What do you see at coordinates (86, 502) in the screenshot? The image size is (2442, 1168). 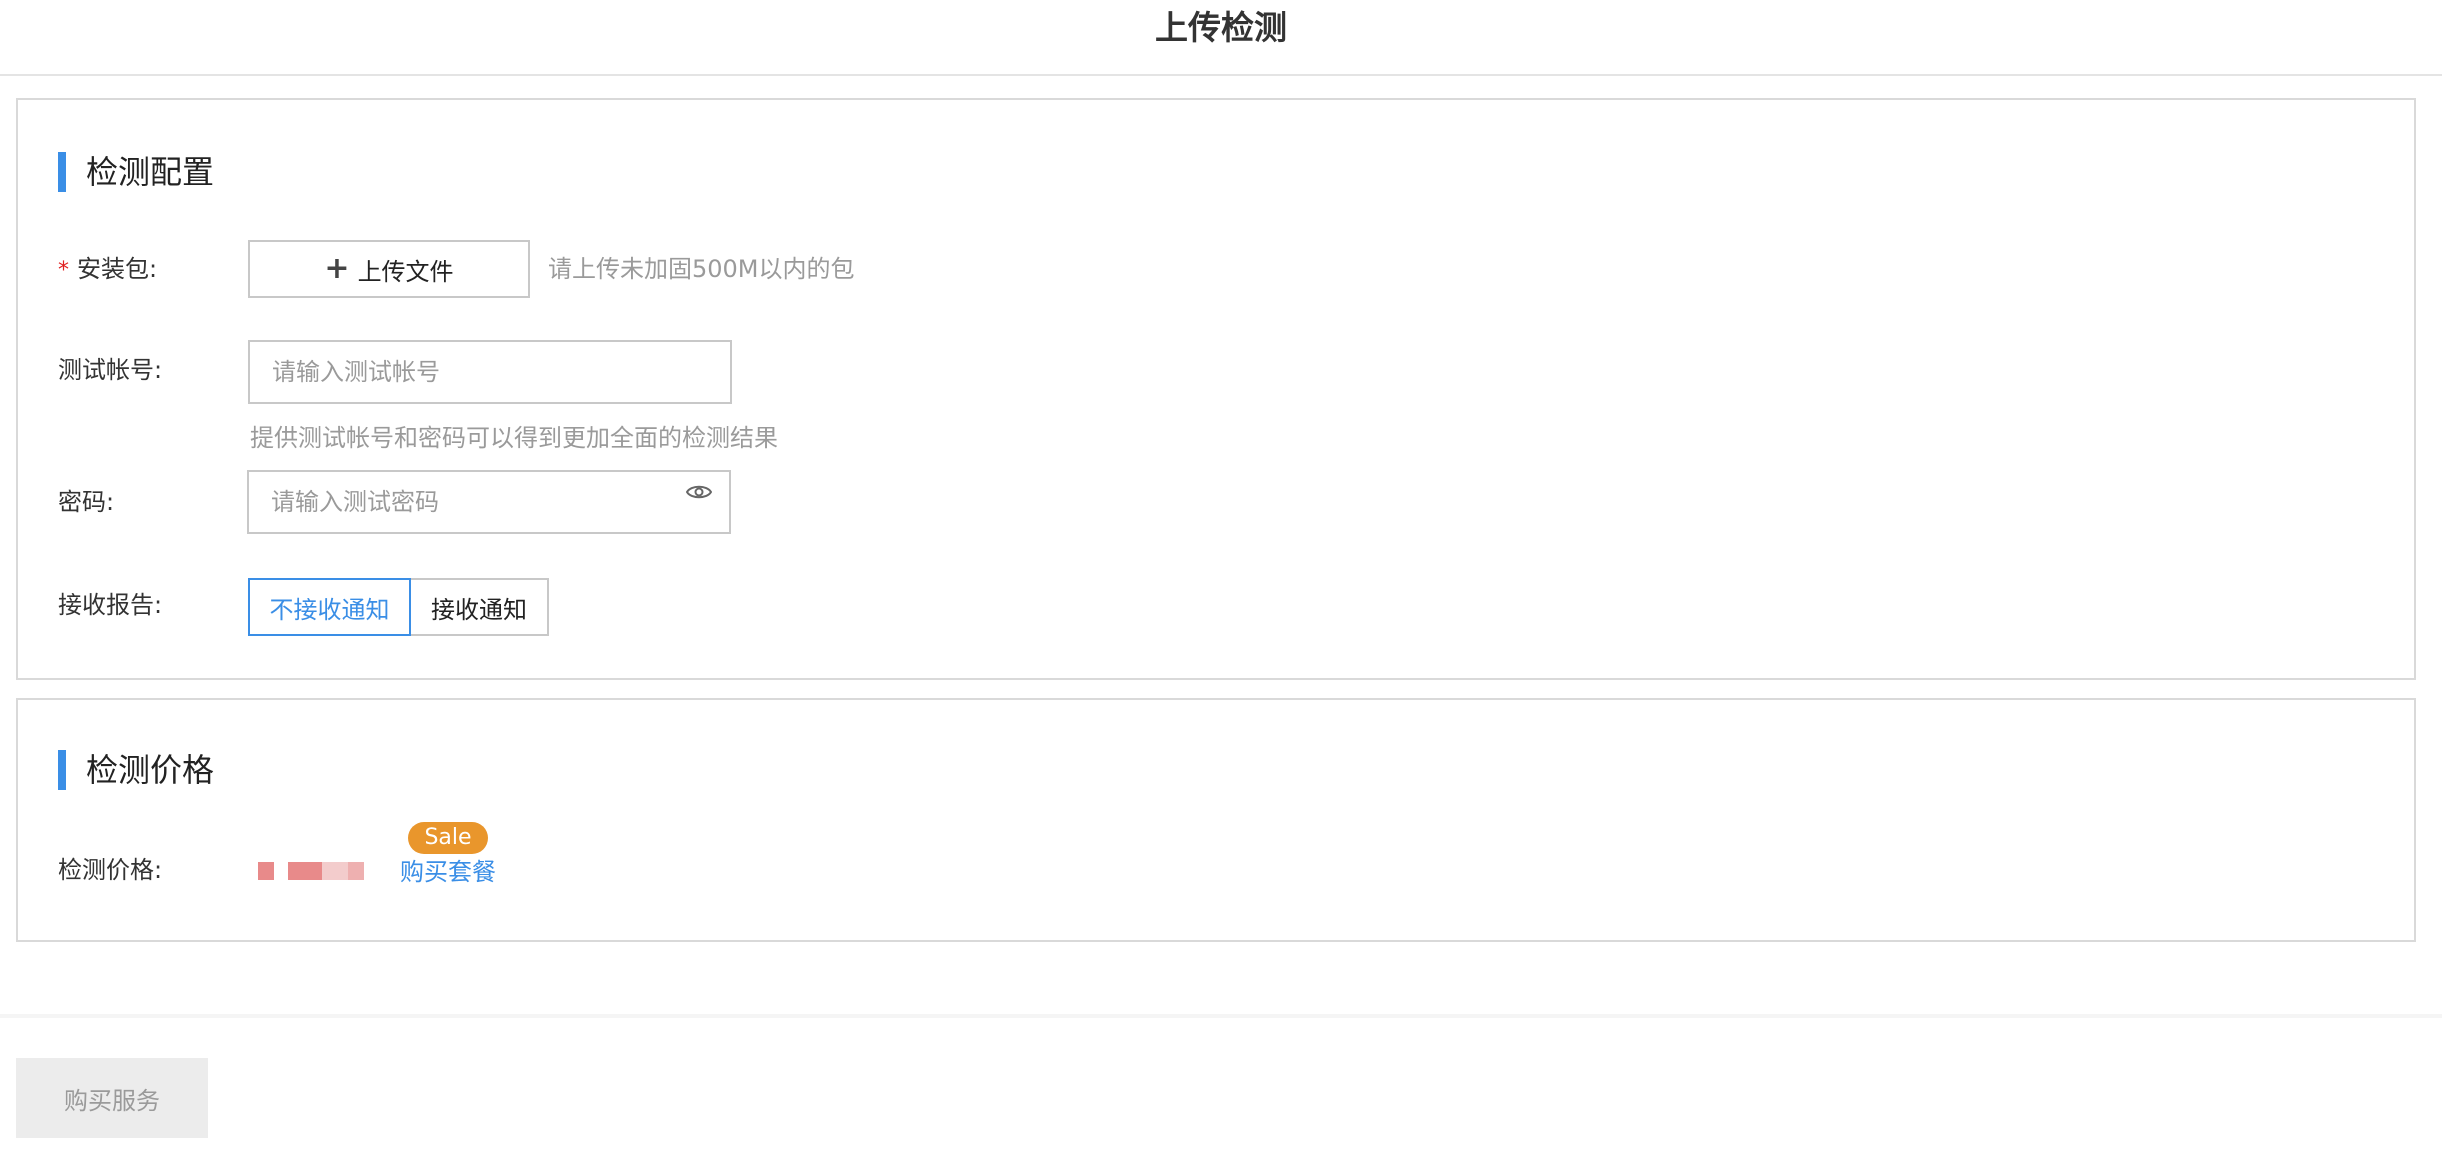 I see `password-label: 密码:` at bounding box center [86, 502].